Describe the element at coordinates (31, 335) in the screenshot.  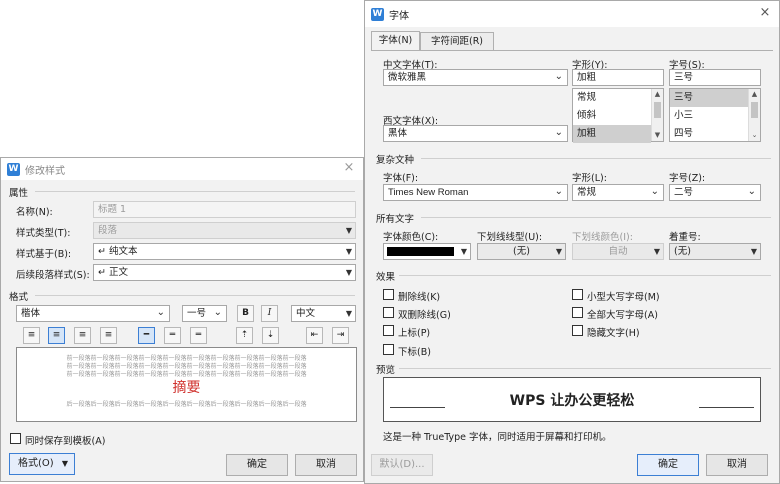
I see `align-left-icon: ≡` at that location.